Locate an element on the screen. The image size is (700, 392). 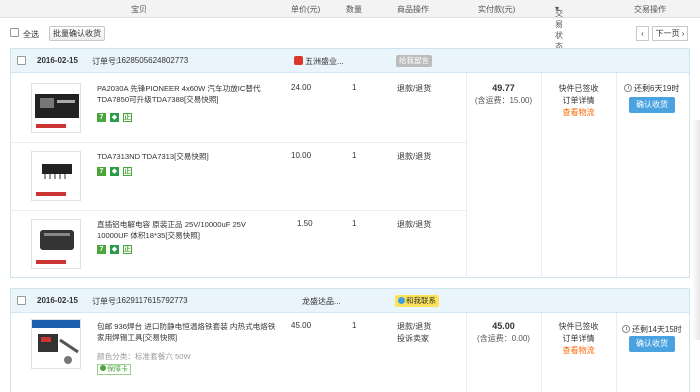
paid-amount: 45.00 (含运费：0.00) is located at coordinates (503, 332).